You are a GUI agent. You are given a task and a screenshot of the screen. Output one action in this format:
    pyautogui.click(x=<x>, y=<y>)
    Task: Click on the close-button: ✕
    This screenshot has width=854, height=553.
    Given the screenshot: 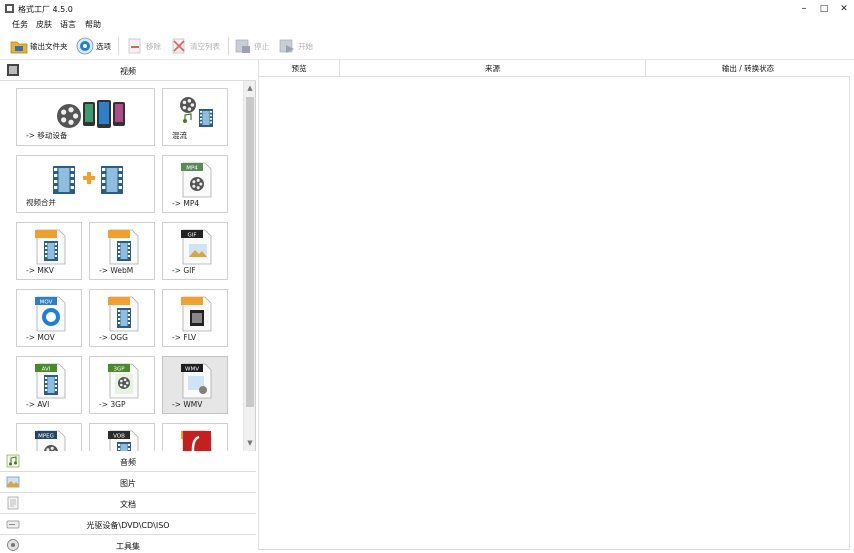 What is the action you would take?
    pyautogui.click(x=844, y=9)
    